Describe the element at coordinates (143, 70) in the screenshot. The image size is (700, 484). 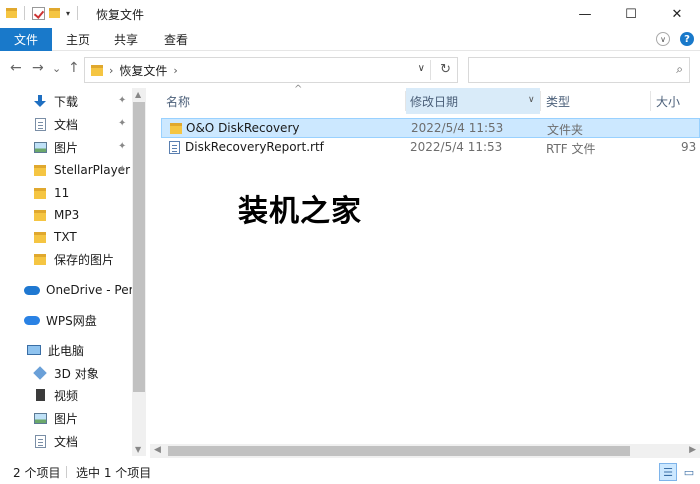
I see `breadcrumb-current: 恢复文件` at that location.